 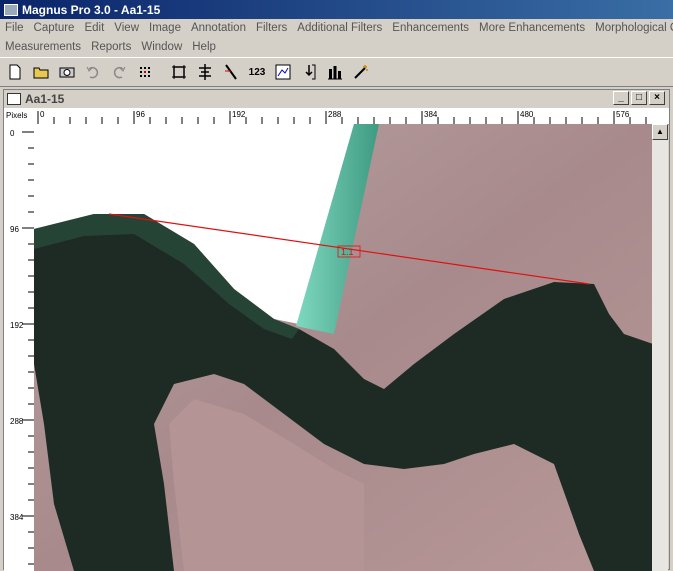 I want to click on h-ruler-label: 192, so click(x=239, y=114).